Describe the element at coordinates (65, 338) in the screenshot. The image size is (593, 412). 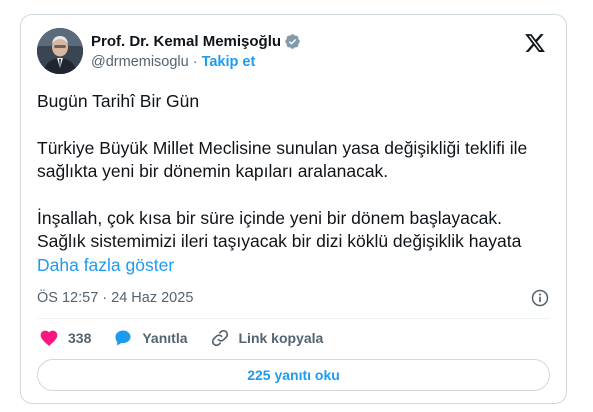
I see `like-button: 338` at that location.